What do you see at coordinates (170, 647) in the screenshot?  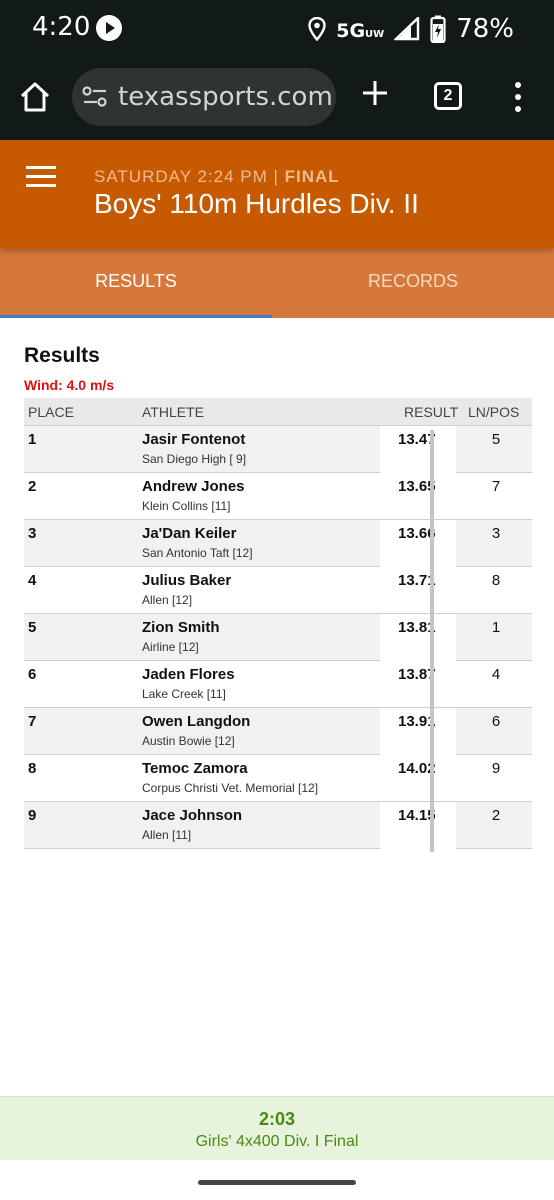 I see `athlete-school: Airline [12]` at bounding box center [170, 647].